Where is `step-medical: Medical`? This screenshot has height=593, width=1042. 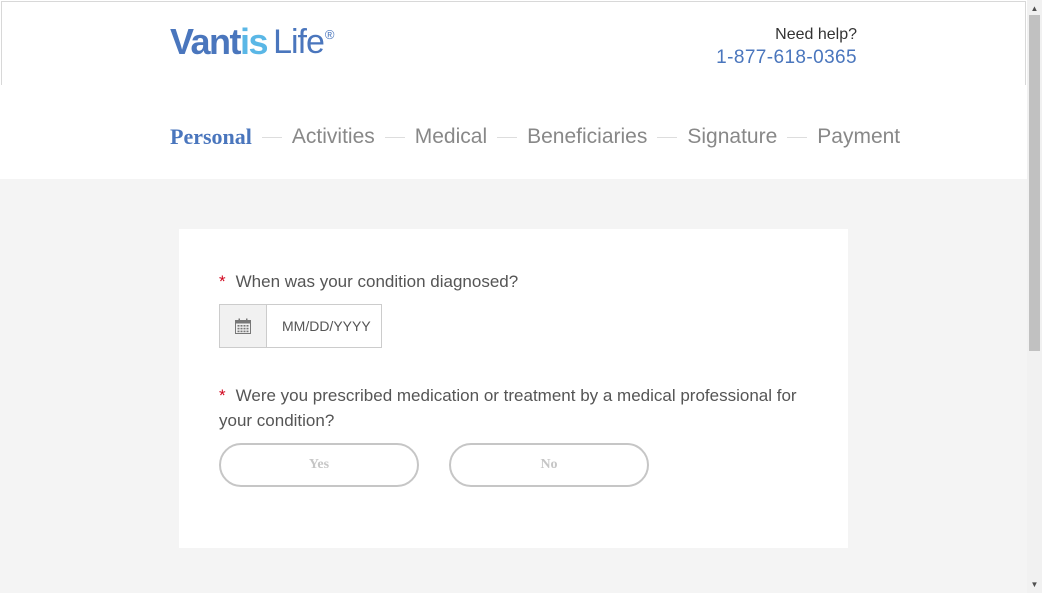
step-medical: Medical is located at coordinates (451, 136).